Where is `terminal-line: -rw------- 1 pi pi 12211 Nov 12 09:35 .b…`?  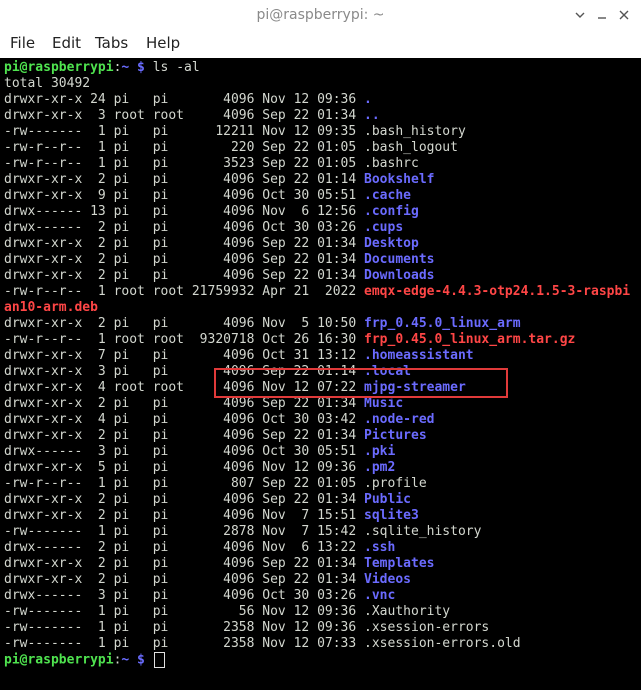
terminal-line: -rw------- 1 pi pi 12211 Nov 12 09:35 .b… is located at coordinates (317, 132).